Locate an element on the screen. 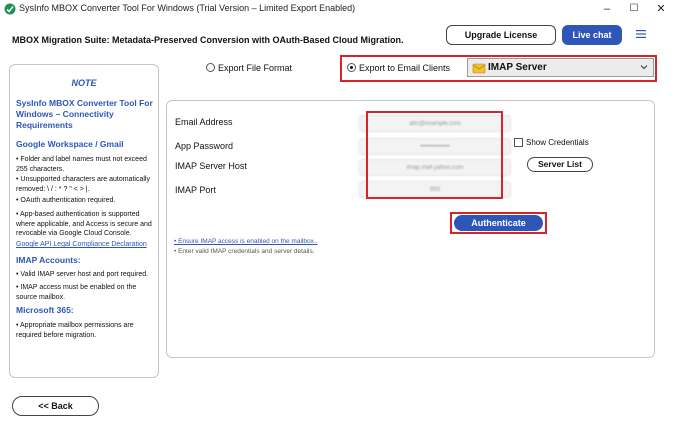 The height and width of the screenshot is (428, 676). export-file-format-label: Export File Format is located at coordinates (255, 68).